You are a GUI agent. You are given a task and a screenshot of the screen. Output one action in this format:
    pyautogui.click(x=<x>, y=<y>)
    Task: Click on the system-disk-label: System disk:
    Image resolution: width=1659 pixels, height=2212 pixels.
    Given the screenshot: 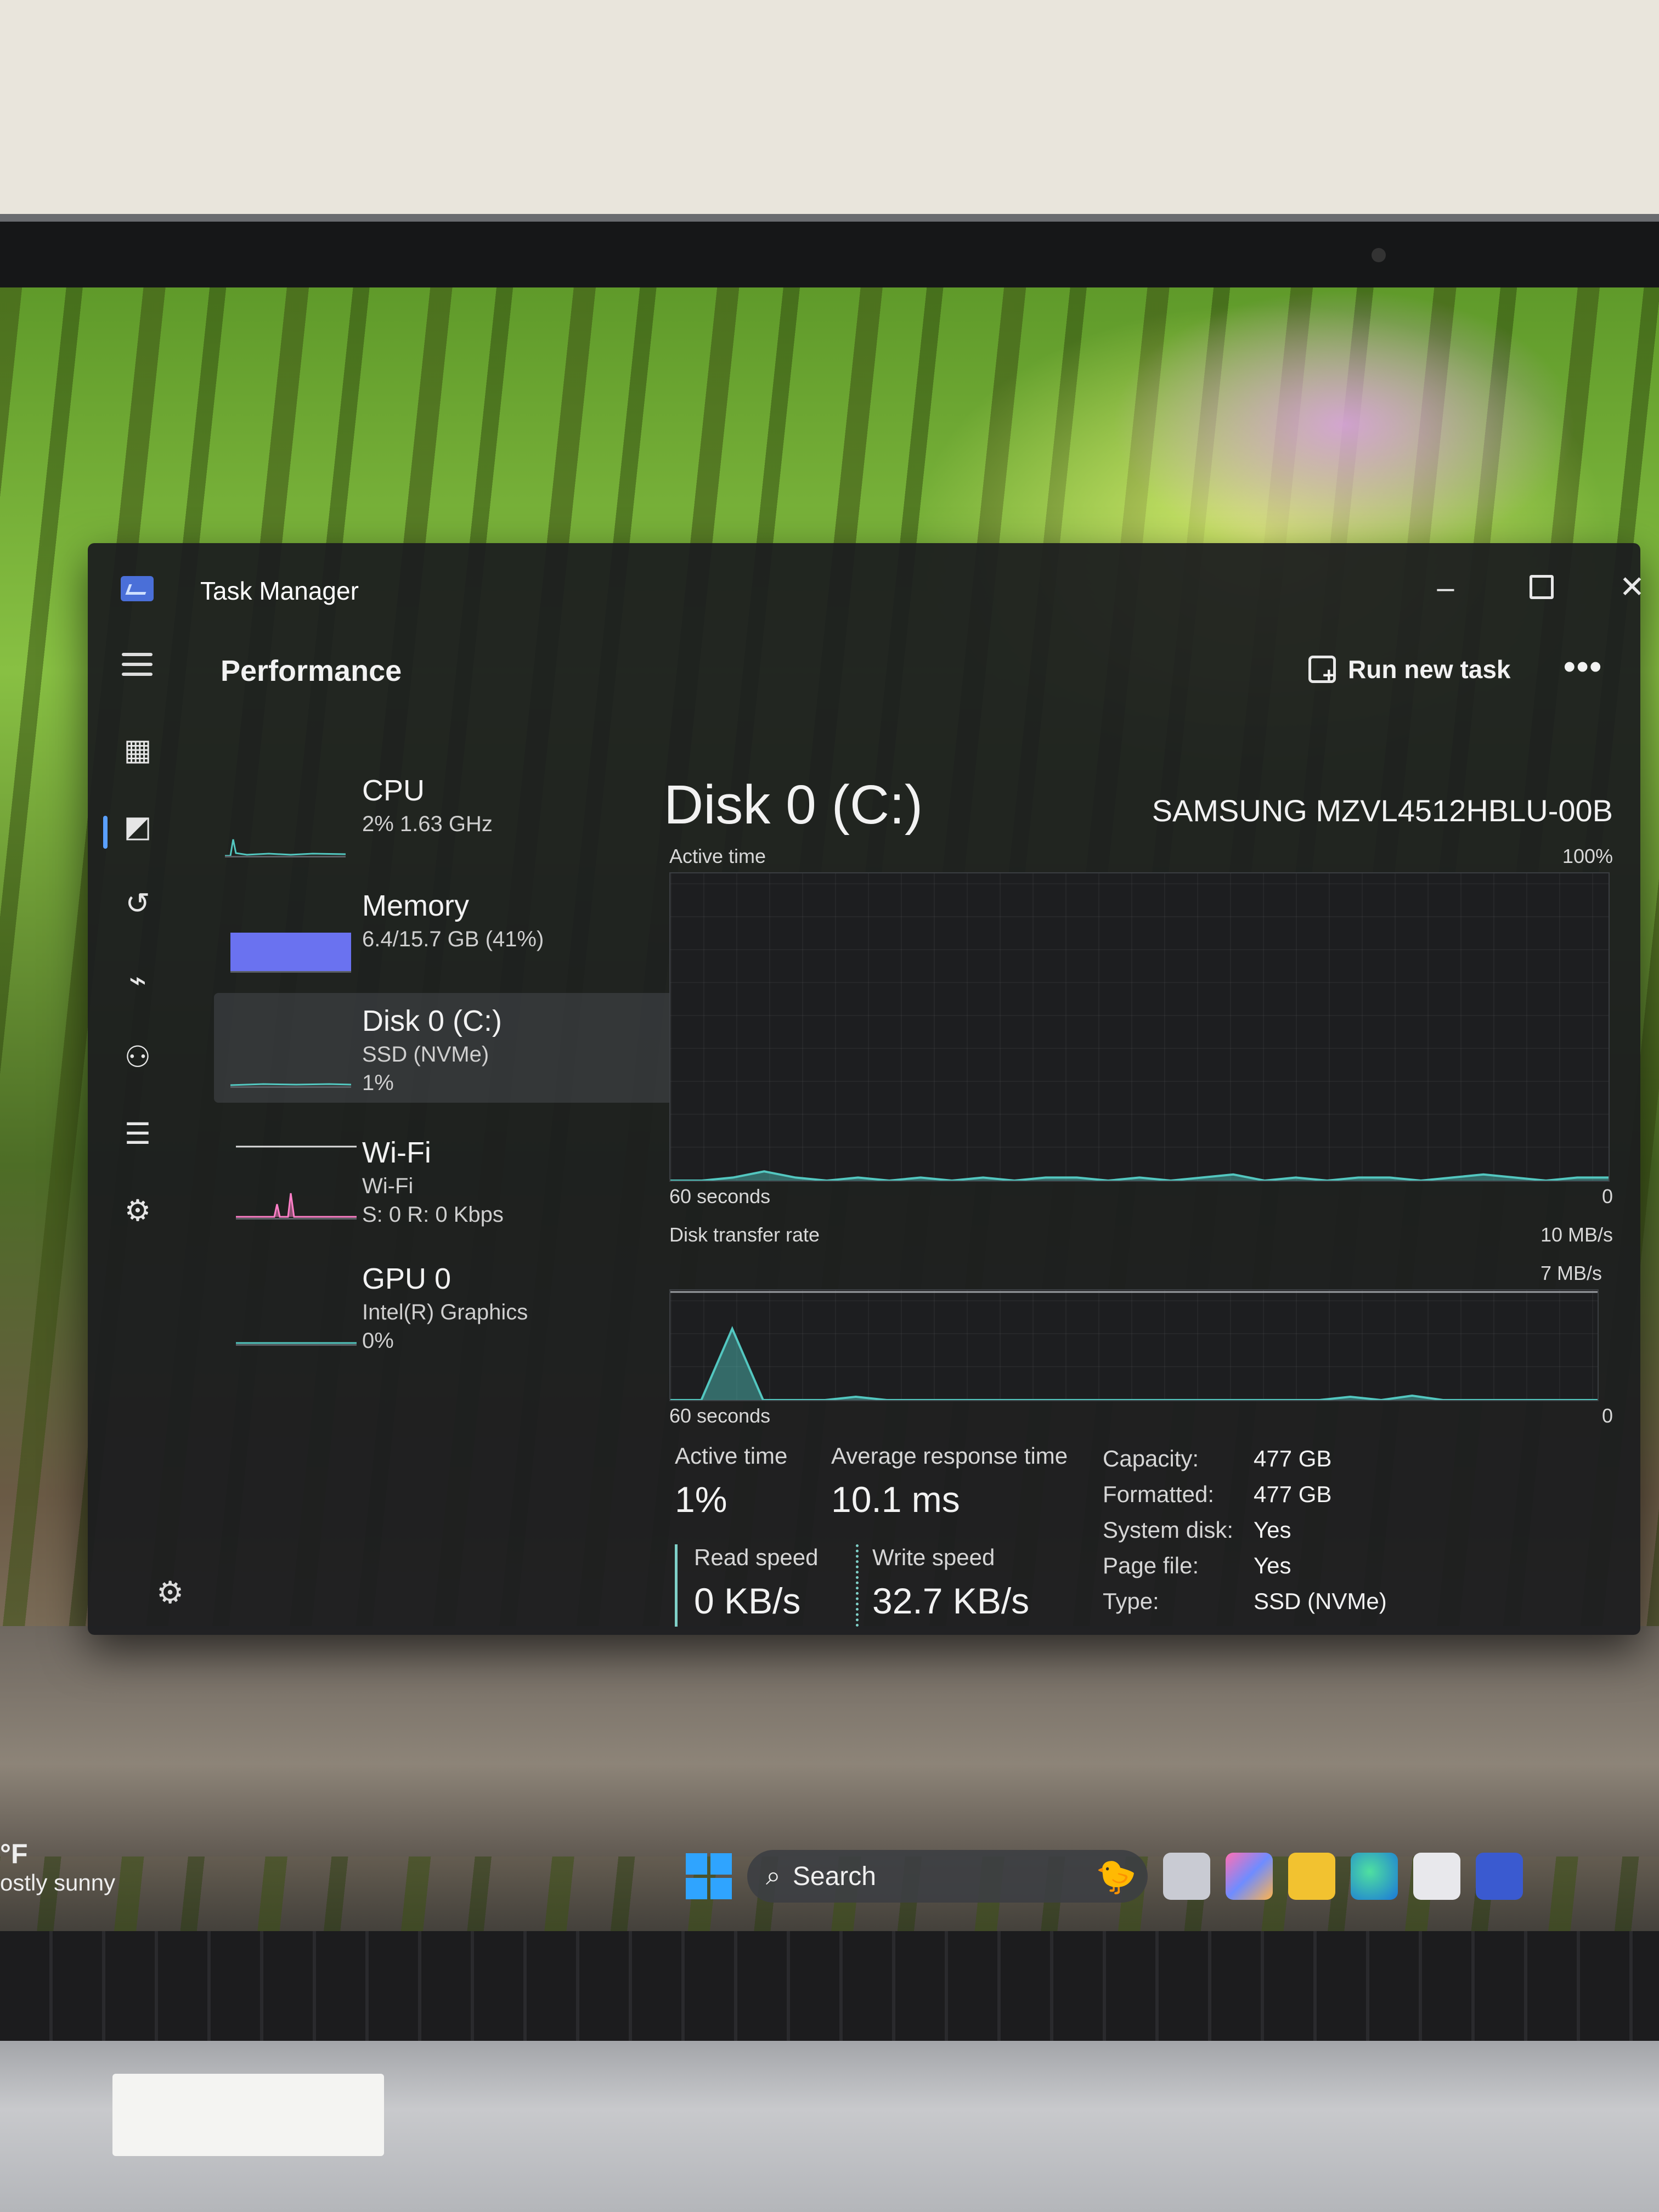 What is the action you would take?
    pyautogui.click(x=1169, y=1530)
    